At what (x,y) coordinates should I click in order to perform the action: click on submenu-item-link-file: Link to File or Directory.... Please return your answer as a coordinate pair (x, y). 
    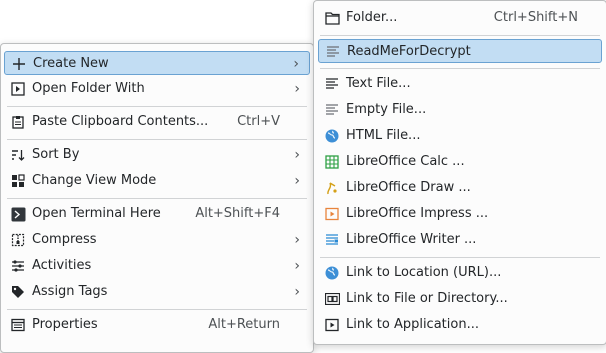
    Looking at the image, I should click on (460, 299).